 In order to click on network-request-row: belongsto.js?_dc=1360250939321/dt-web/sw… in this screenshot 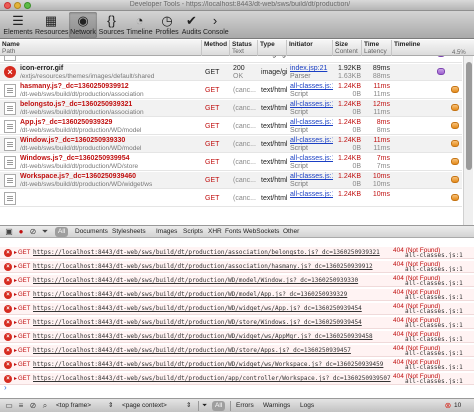, I will do `click(231, 108)`.